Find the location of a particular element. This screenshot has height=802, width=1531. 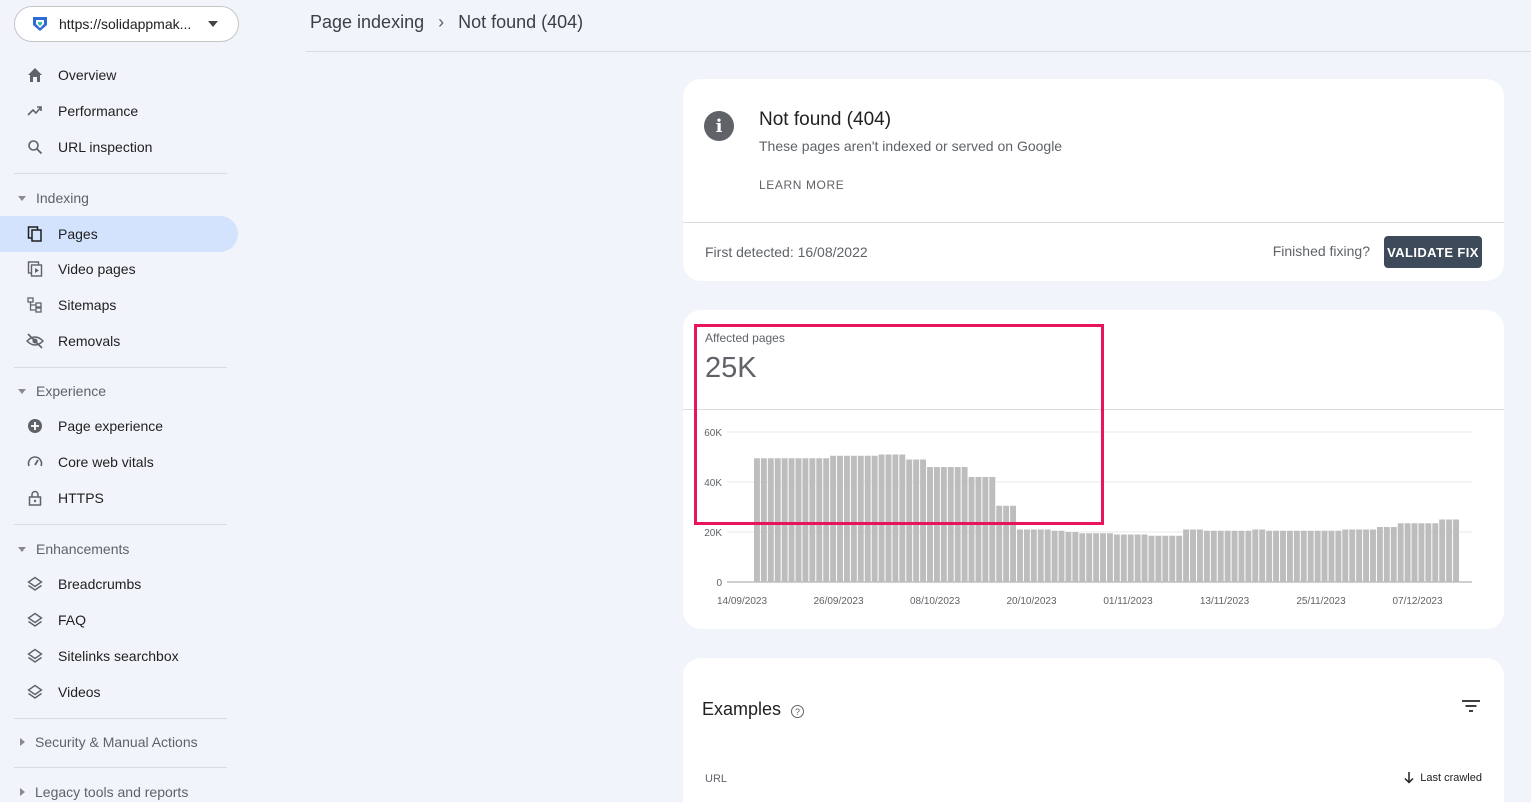

section-indexing: Indexing is located at coordinates (53, 198).